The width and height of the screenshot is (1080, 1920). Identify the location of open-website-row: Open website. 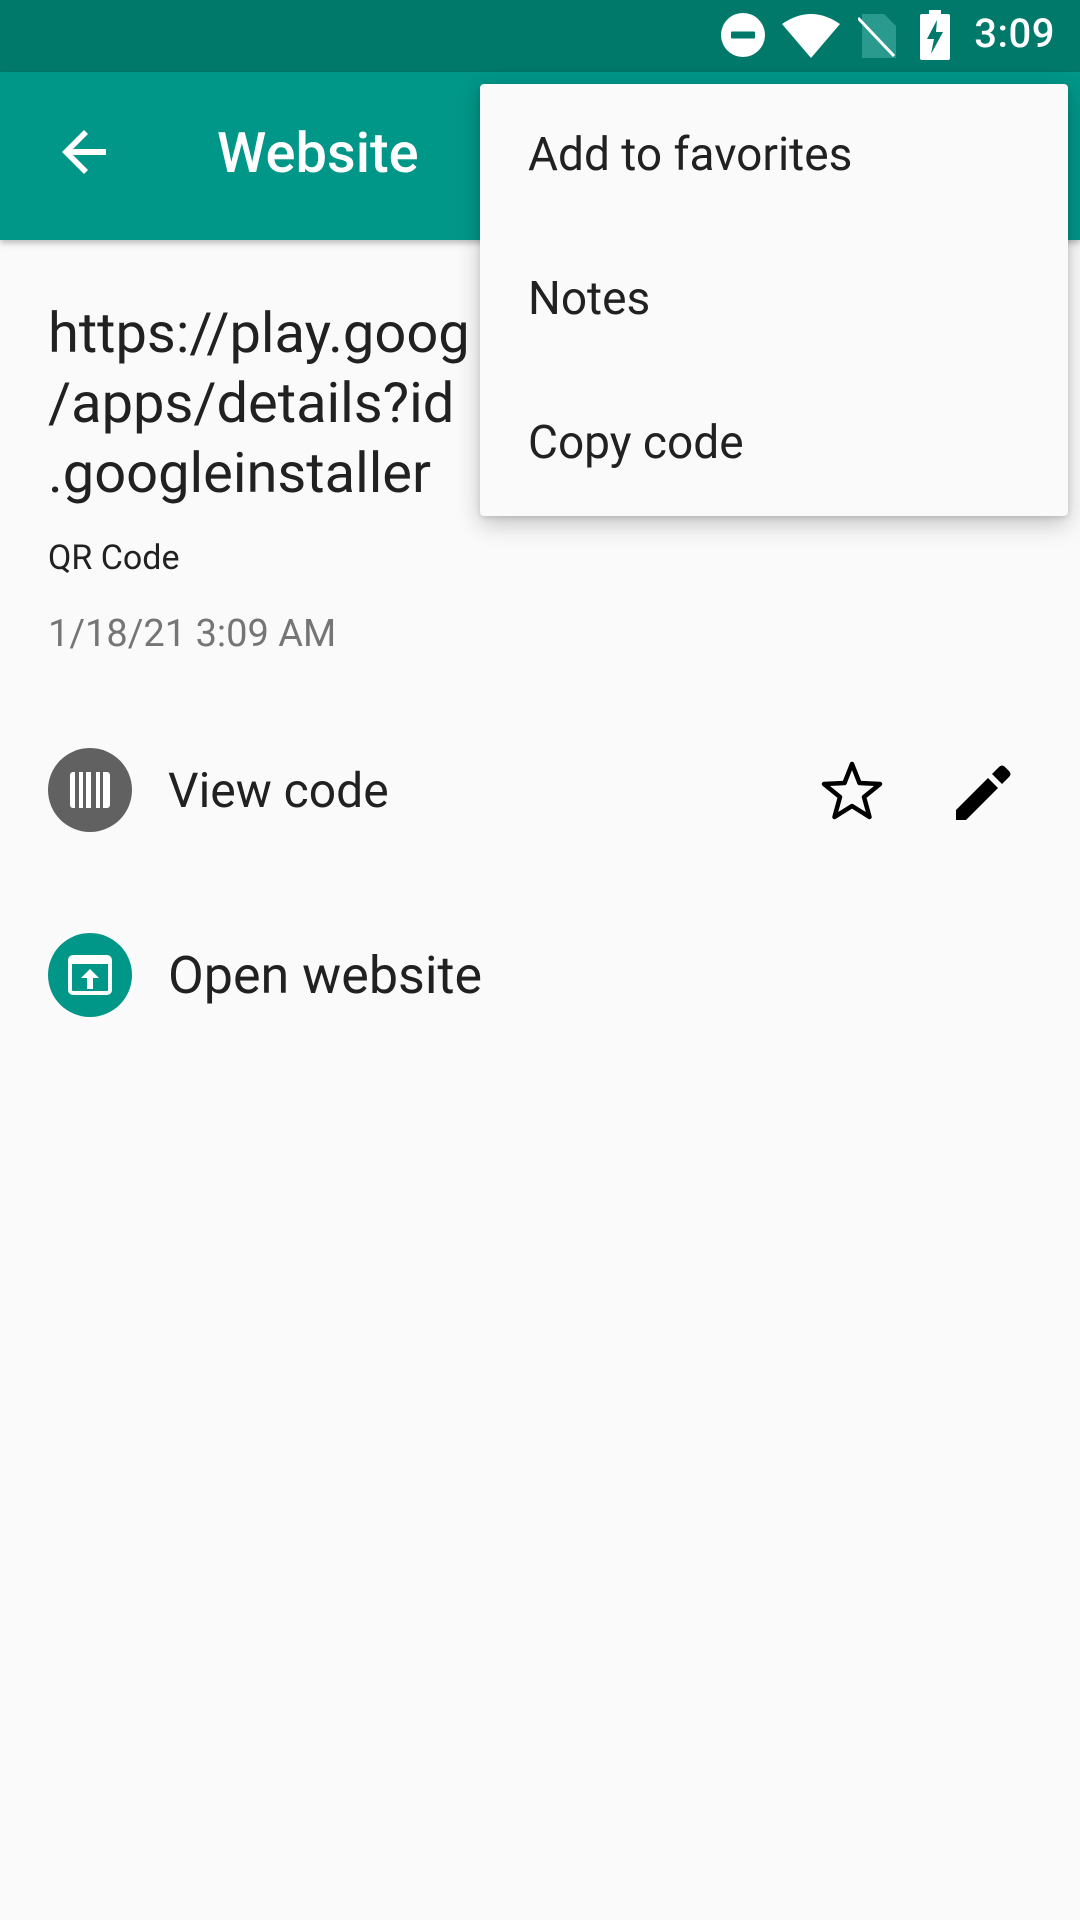
(540, 975).